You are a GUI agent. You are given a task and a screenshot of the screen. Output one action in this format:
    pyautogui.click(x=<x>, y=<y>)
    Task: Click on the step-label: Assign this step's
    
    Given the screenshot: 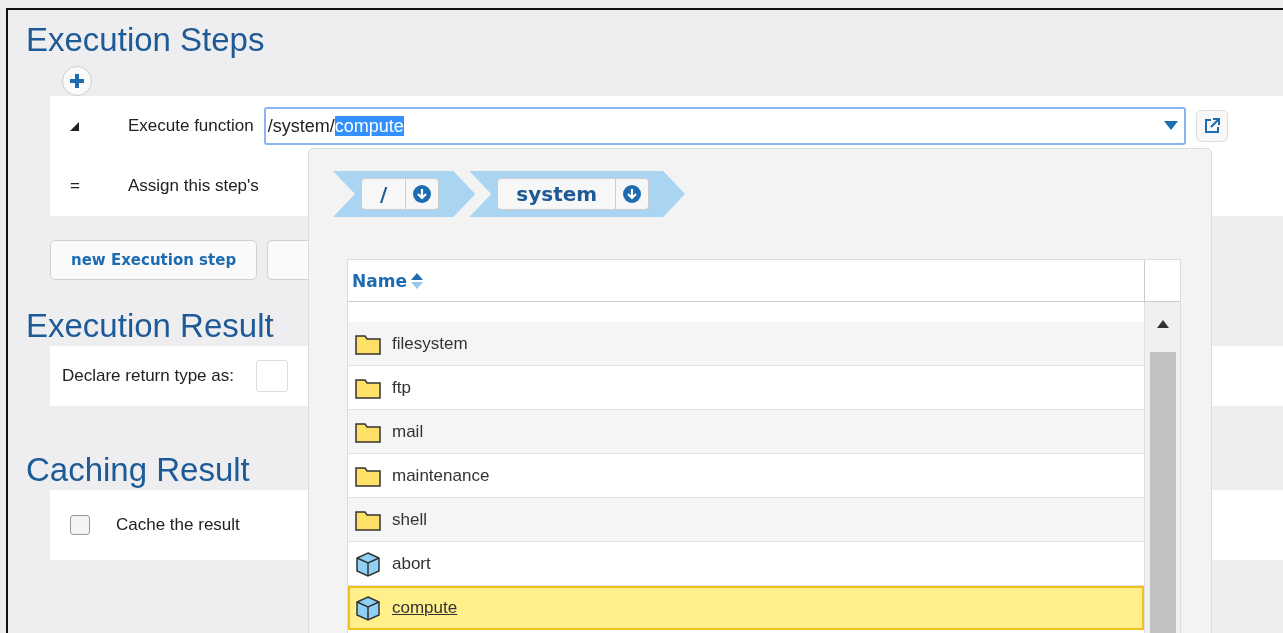 What is the action you would take?
    pyautogui.click(x=193, y=186)
    